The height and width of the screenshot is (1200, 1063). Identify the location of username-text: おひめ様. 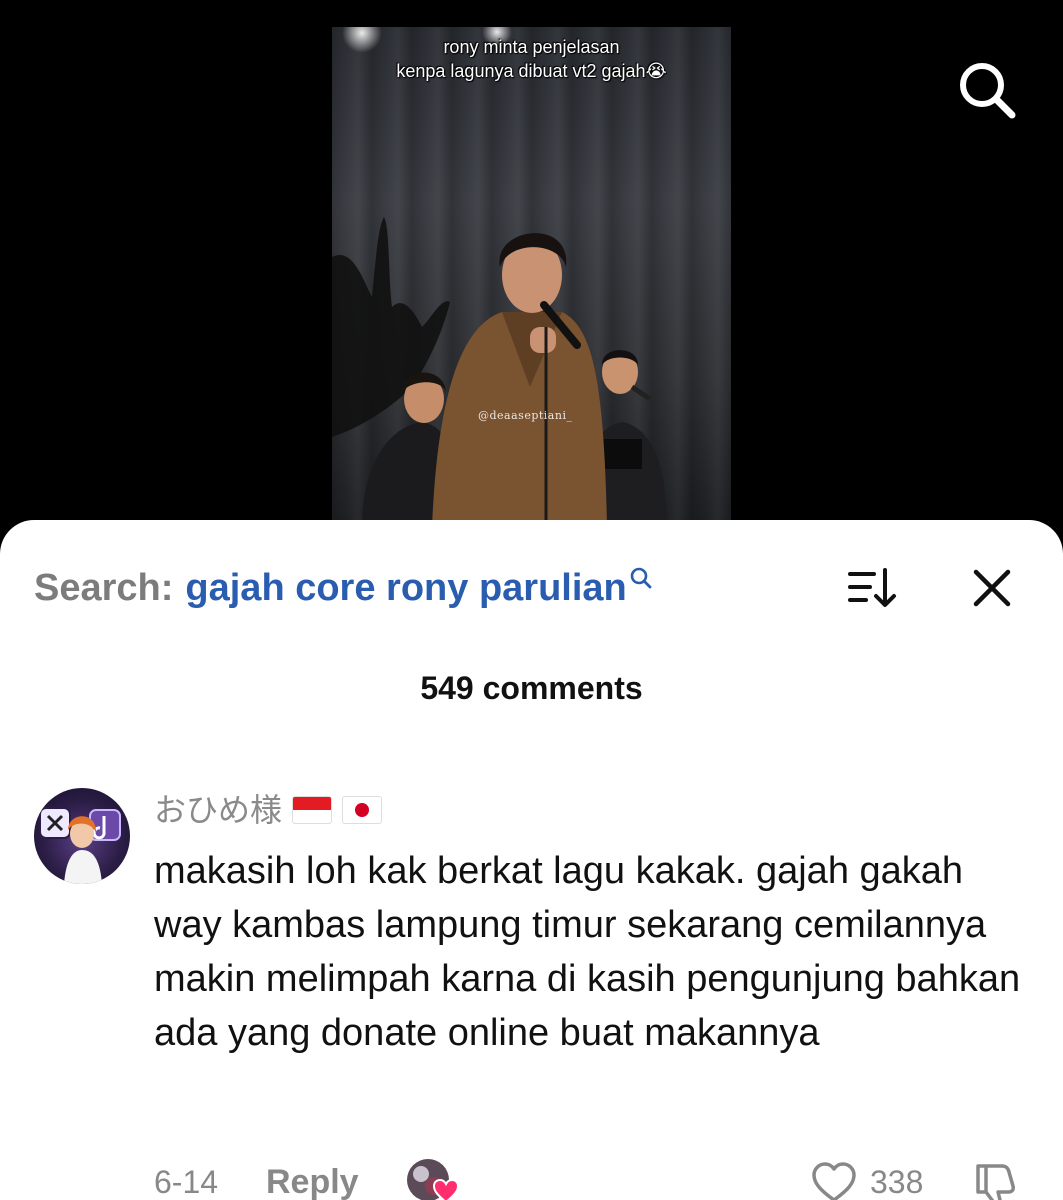
(218, 810).